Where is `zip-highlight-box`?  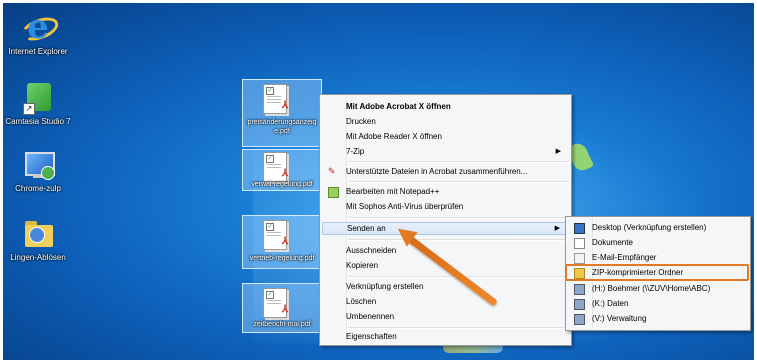
zip-highlight-box is located at coordinates (657, 272).